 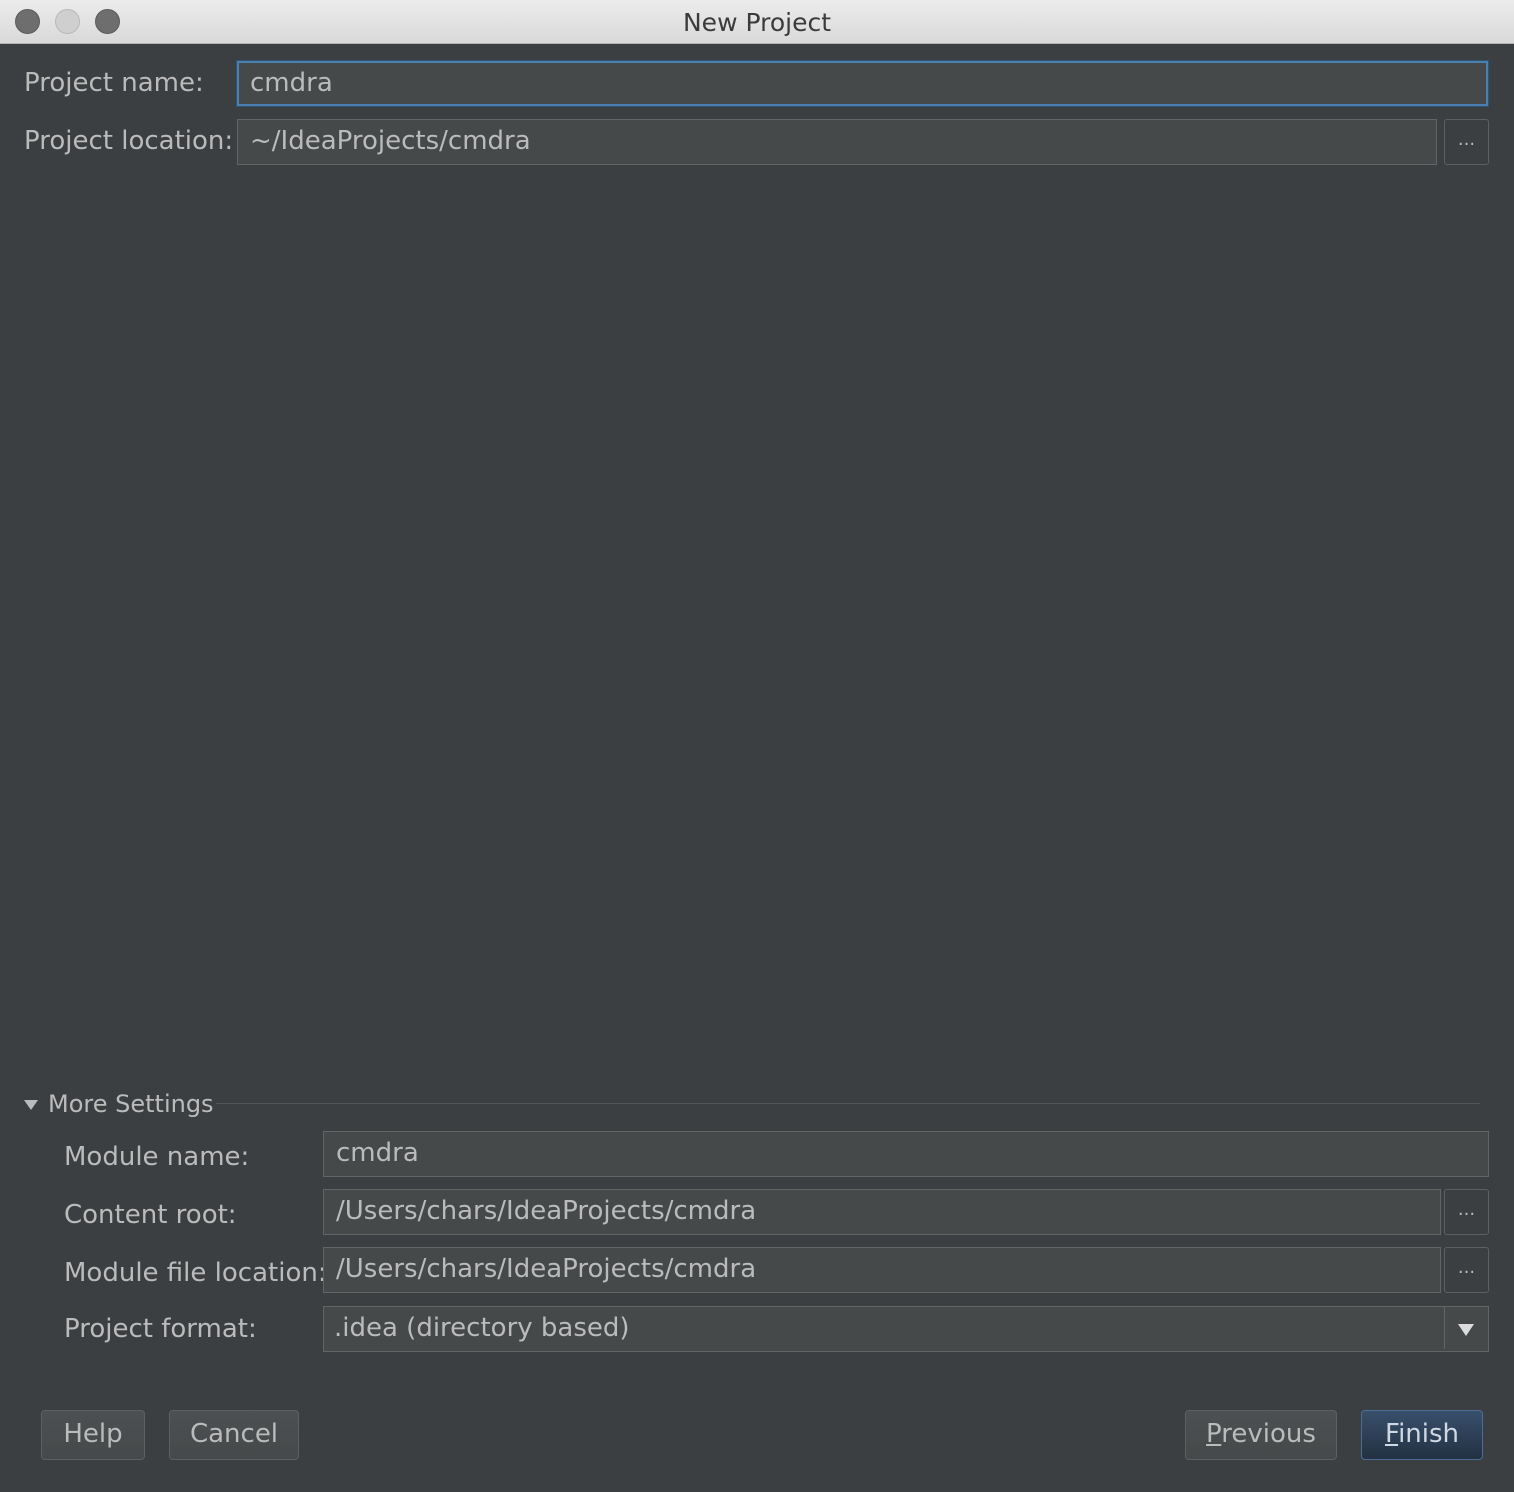 I want to click on project-name-input: cmdra, so click(x=862, y=83).